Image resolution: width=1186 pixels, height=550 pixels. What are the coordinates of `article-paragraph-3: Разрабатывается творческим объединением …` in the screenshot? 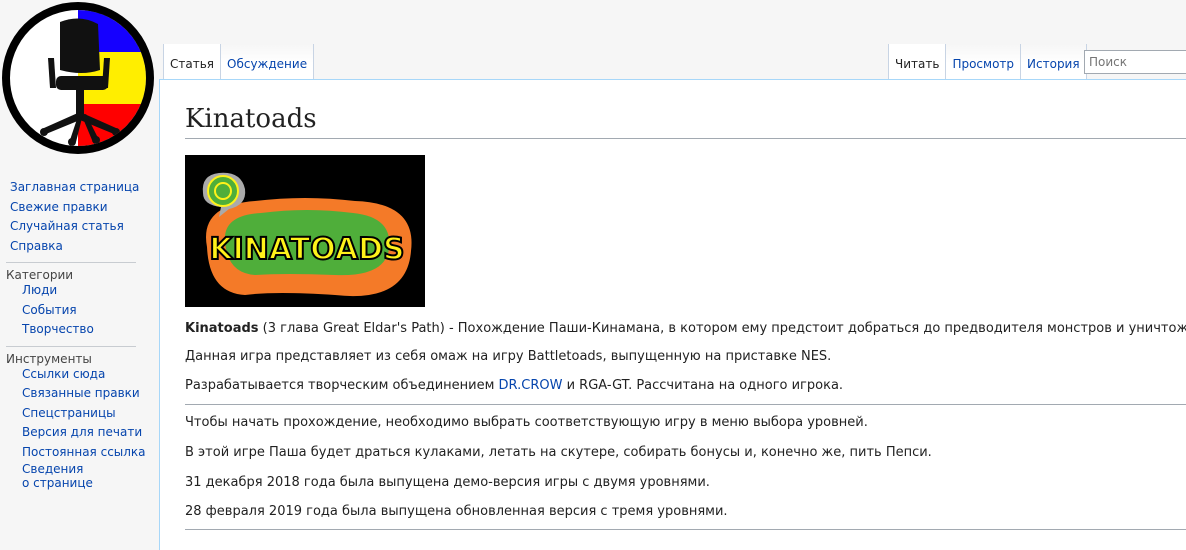 It's located at (514, 386).